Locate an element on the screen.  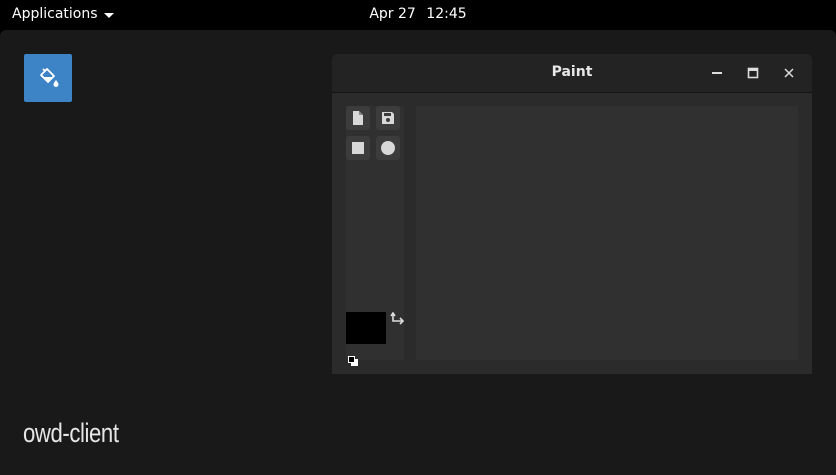
rectangle-tool is located at coordinates (358, 148).